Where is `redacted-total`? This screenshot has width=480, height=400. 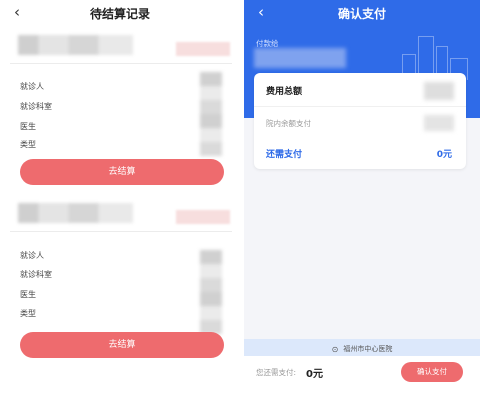 redacted-total is located at coordinates (439, 91).